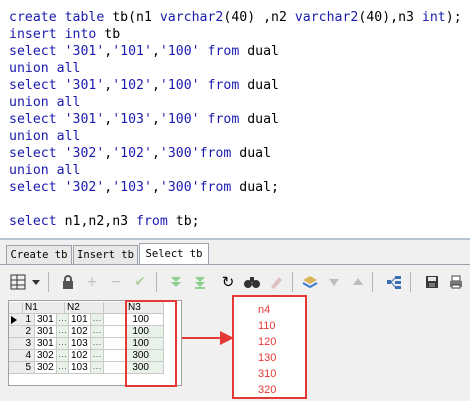 The image size is (470, 401). What do you see at coordinates (100, 221) in the screenshot?
I see `code-token: n1,n2,n3` at bounding box center [100, 221].